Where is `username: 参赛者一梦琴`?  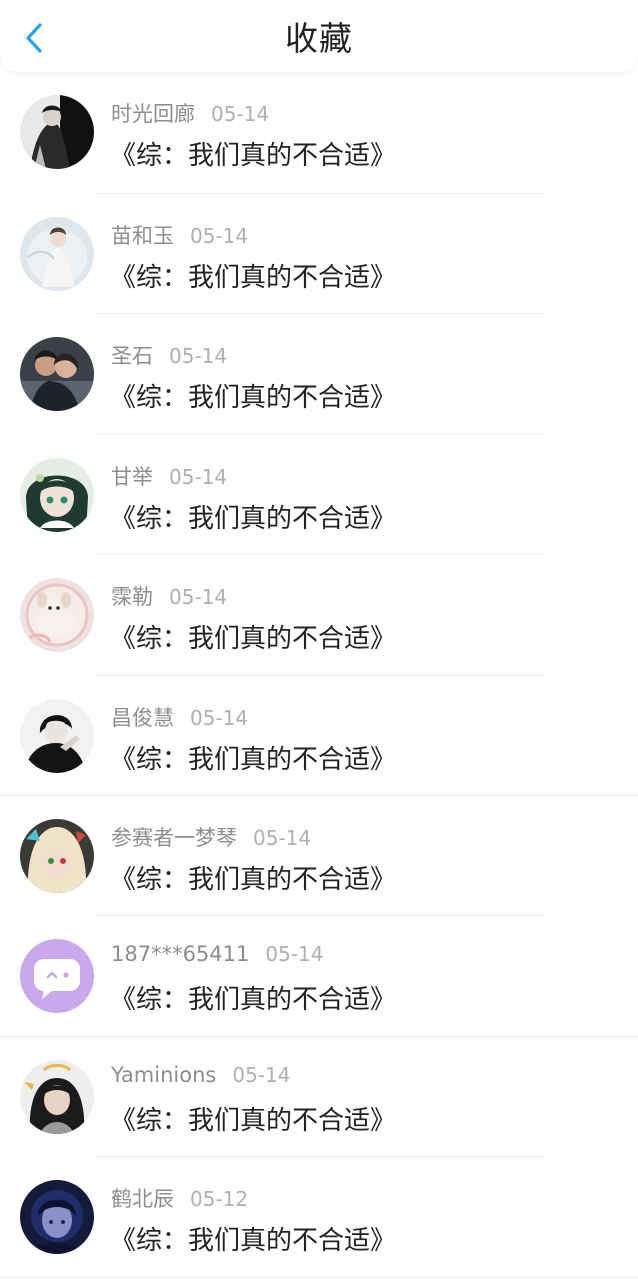 username: 参赛者一梦琴 is located at coordinates (174, 837).